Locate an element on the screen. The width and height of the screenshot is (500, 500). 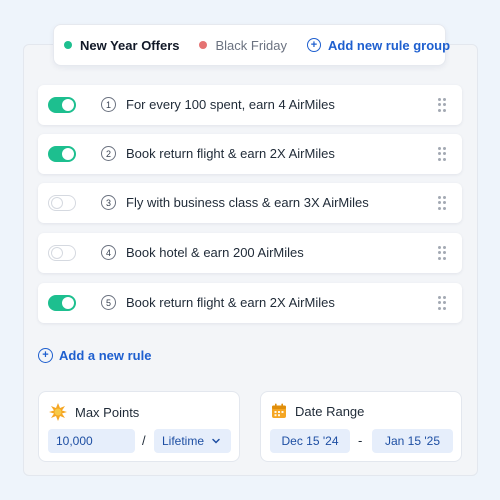
rule-row: 4 Book hotel & earn 200 AirMiles is located at coordinates (250, 253).